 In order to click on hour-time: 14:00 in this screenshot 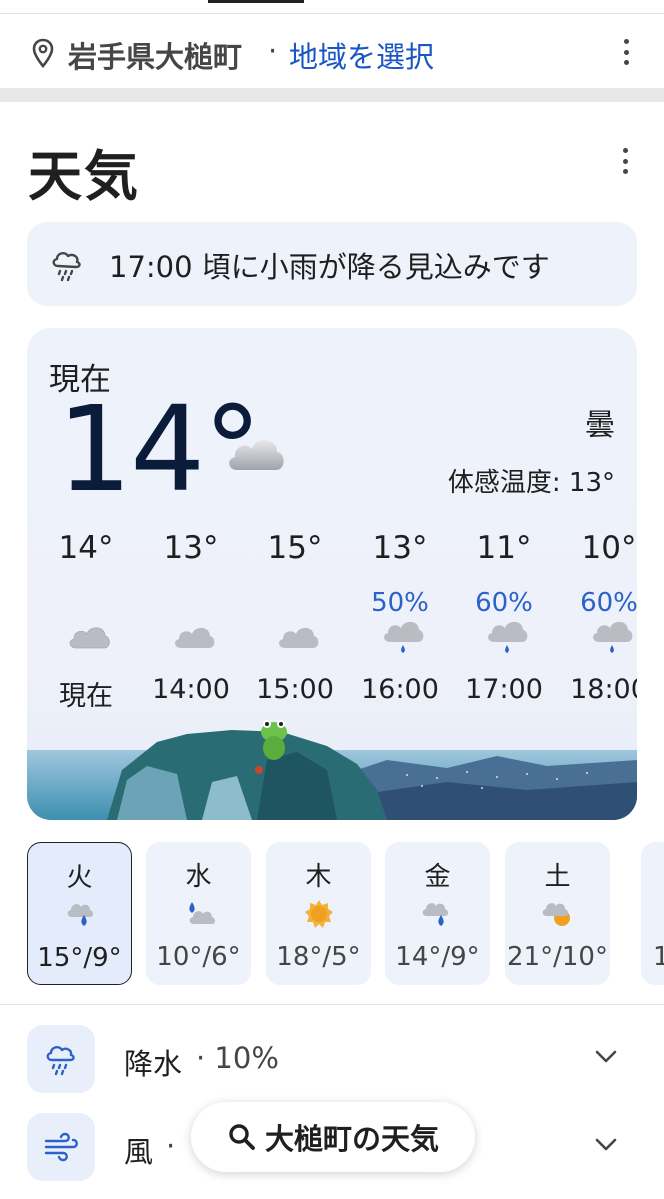, I will do `click(191, 689)`.